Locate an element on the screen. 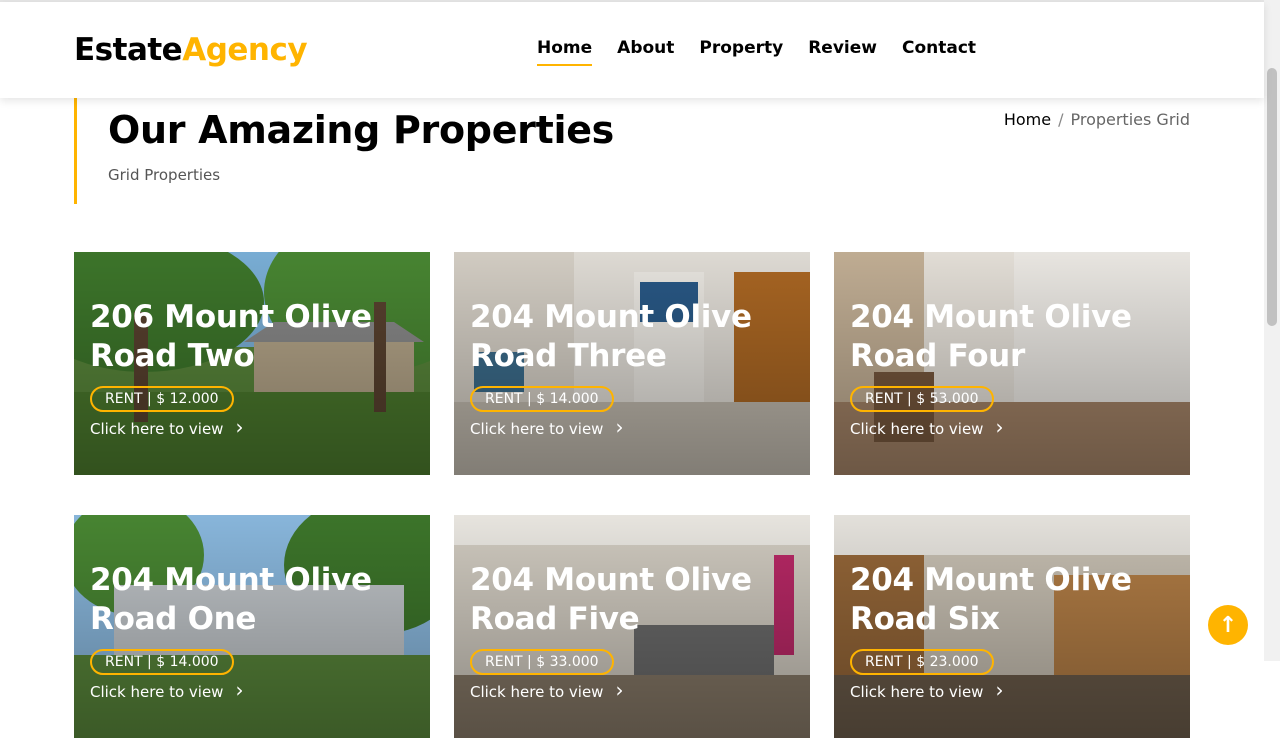  property-title: 204 Mount Olive Road Four is located at coordinates (991, 336).